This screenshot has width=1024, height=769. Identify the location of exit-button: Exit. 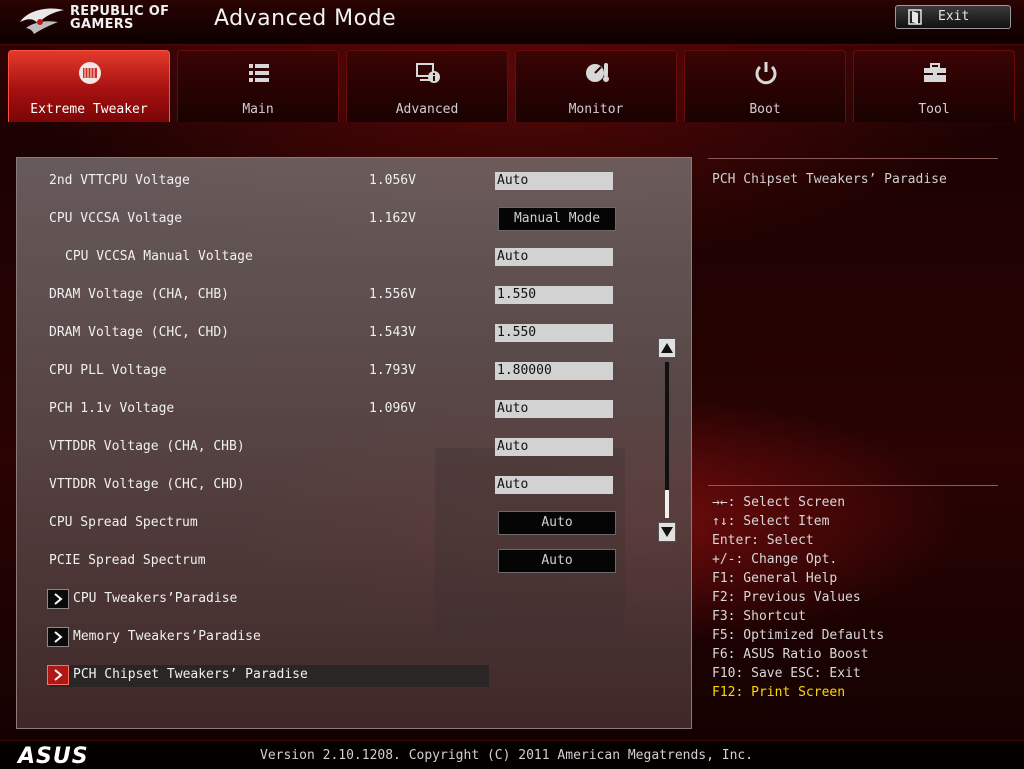
(953, 17).